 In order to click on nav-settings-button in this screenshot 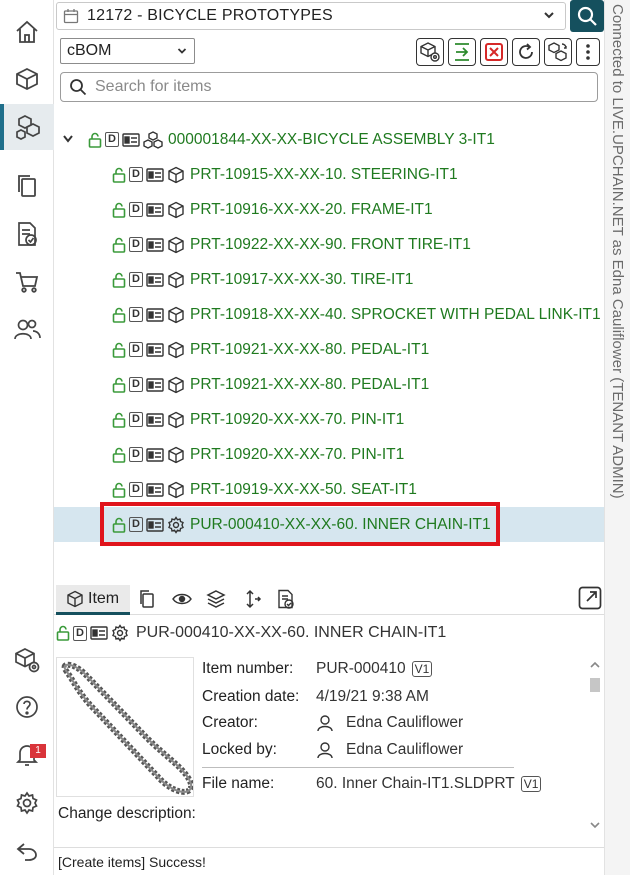, I will do `click(27, 803)`.